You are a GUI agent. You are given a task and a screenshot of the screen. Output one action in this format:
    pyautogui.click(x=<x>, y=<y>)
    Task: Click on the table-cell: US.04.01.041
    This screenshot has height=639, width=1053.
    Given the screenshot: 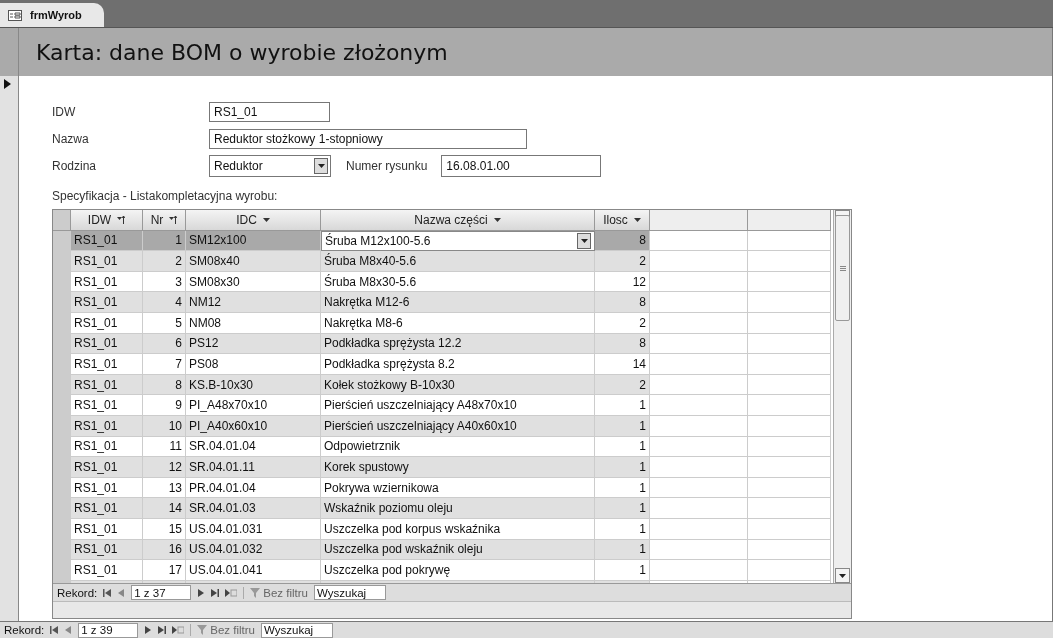 What is the action you would take?
    pyautogui.click(x=253, y=570)
    